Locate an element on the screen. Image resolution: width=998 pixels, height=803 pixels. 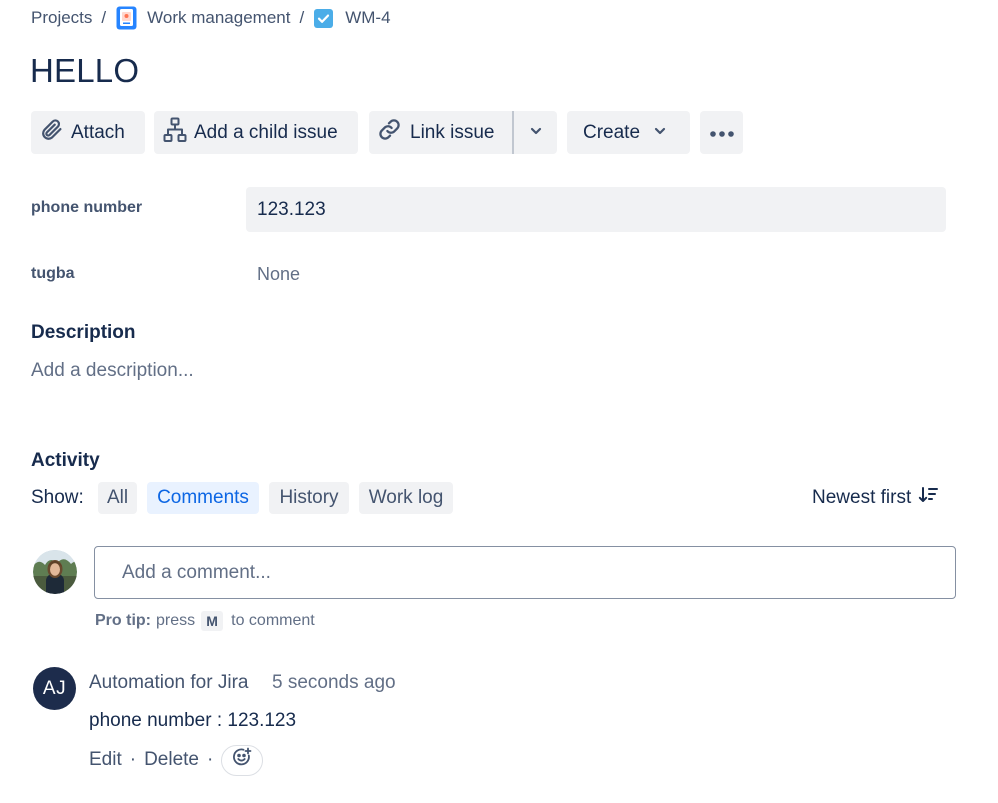
attach-button: Attach is located at coordinates (88, 132).